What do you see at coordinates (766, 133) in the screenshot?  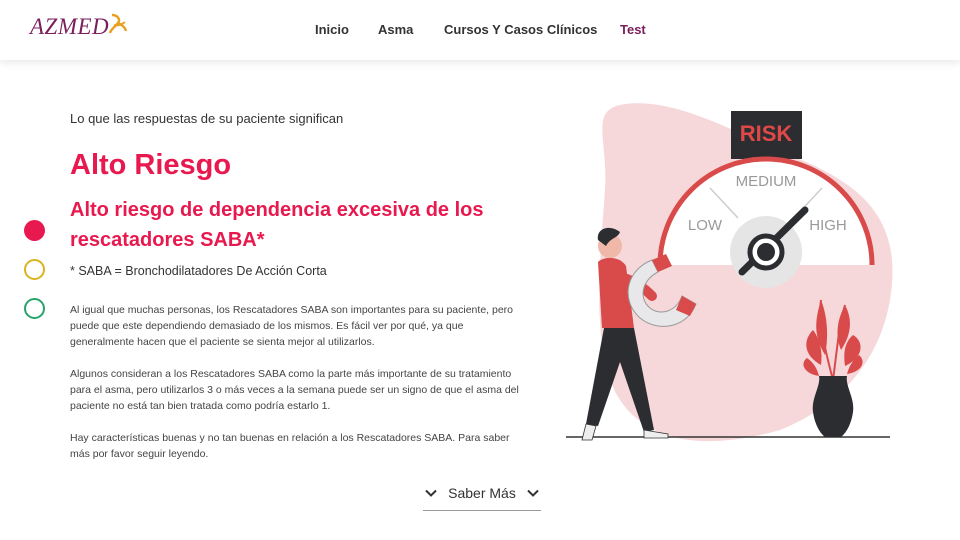 I see `risk-sign-text: RISK` at bounding box center [766, 133].